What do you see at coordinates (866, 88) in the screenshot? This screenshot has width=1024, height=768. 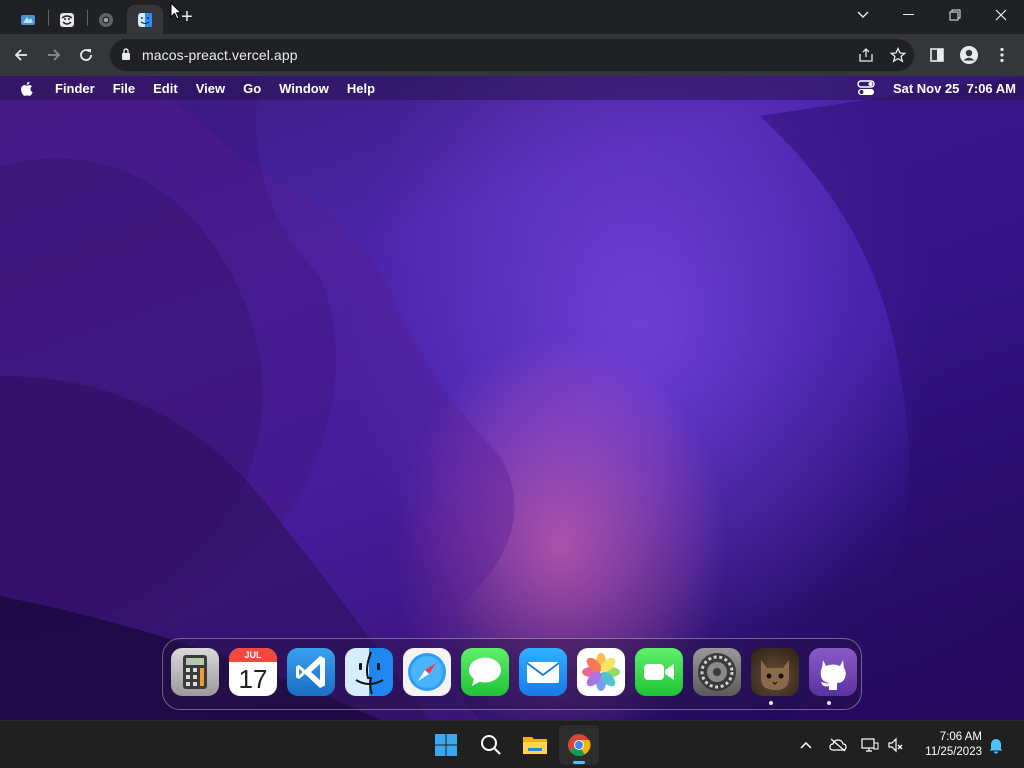 I see `control-center-icon` at bounding box center [866, 88].